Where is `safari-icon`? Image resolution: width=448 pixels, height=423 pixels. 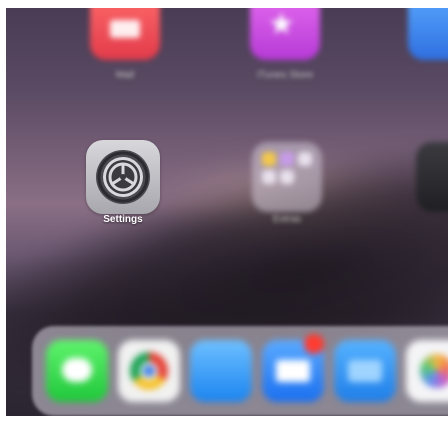 safari-icon is located at coordinates (221, 371).